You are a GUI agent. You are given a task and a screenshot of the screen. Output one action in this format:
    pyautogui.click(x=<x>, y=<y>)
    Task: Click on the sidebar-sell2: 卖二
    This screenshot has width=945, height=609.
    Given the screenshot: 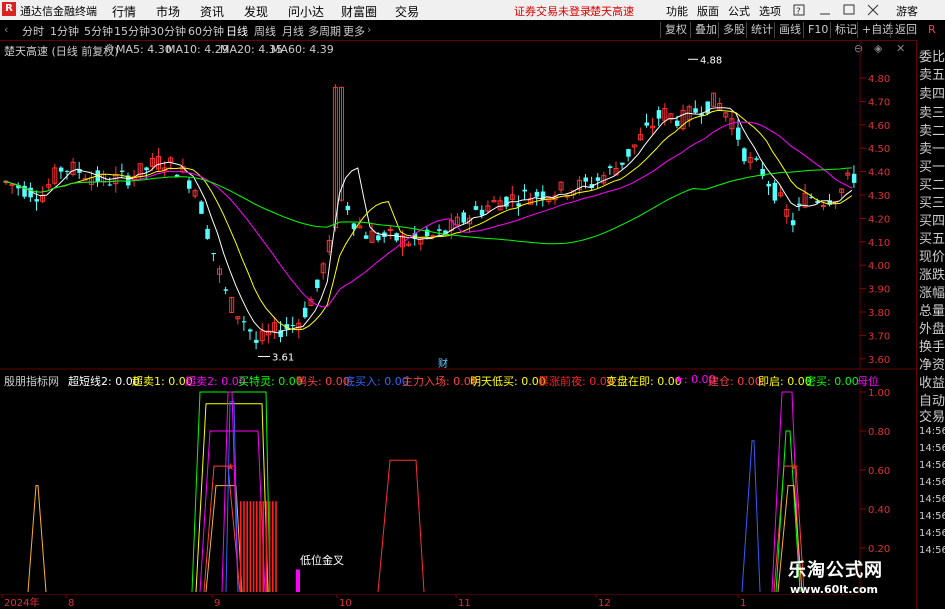 What is the action you would take?
    pyautogui.click(x=932, y=129)
    